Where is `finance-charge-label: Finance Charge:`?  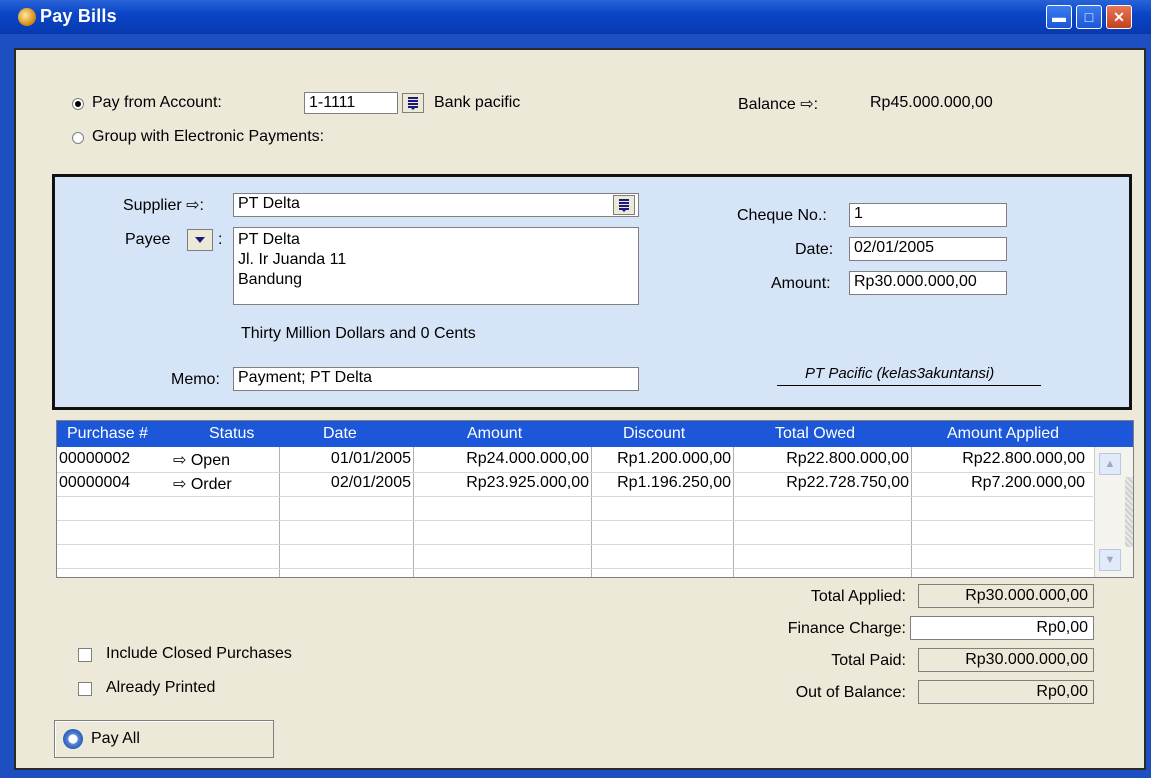 finance-charge-label: Finance Charge: is located at coordinates (846, 628).